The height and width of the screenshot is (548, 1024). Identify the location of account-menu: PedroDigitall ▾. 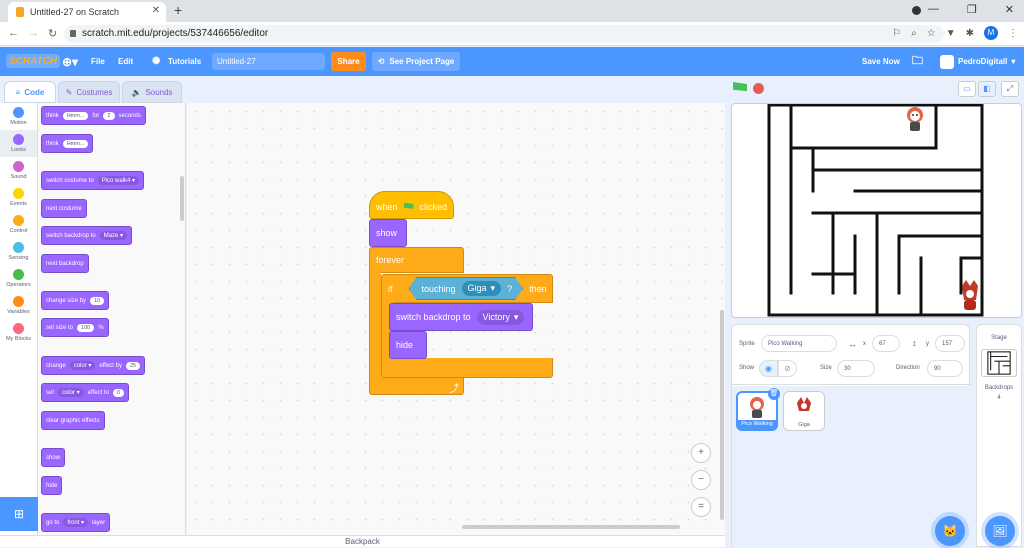
(977, 61).